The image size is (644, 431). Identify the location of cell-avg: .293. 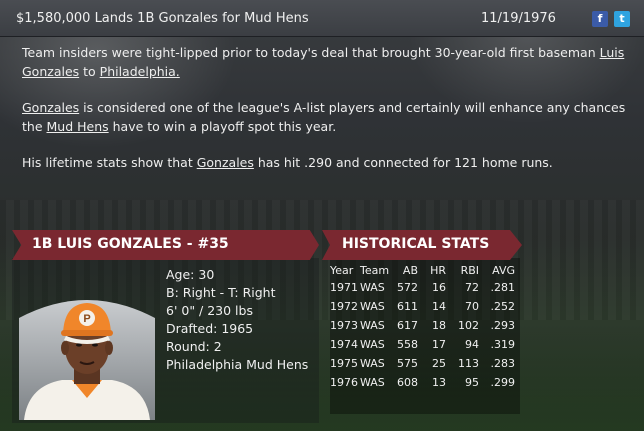
(503, 325).